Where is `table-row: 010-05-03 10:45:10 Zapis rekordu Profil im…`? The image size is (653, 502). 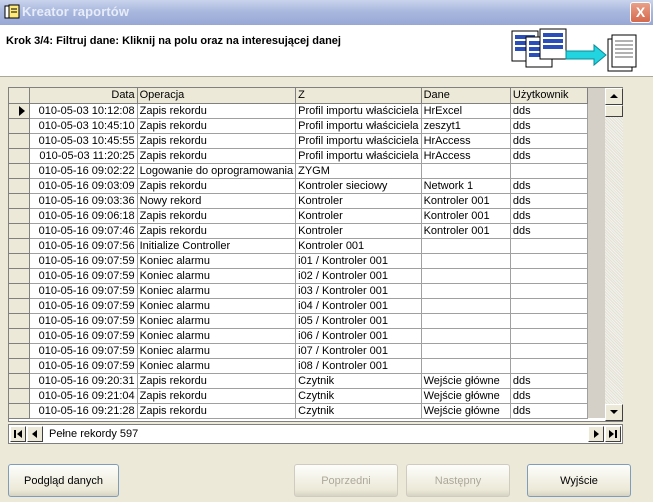
table-row: 010-05-03 10:45:10 Zapis rekordu Profil im… is located at coordinates (307, 126).